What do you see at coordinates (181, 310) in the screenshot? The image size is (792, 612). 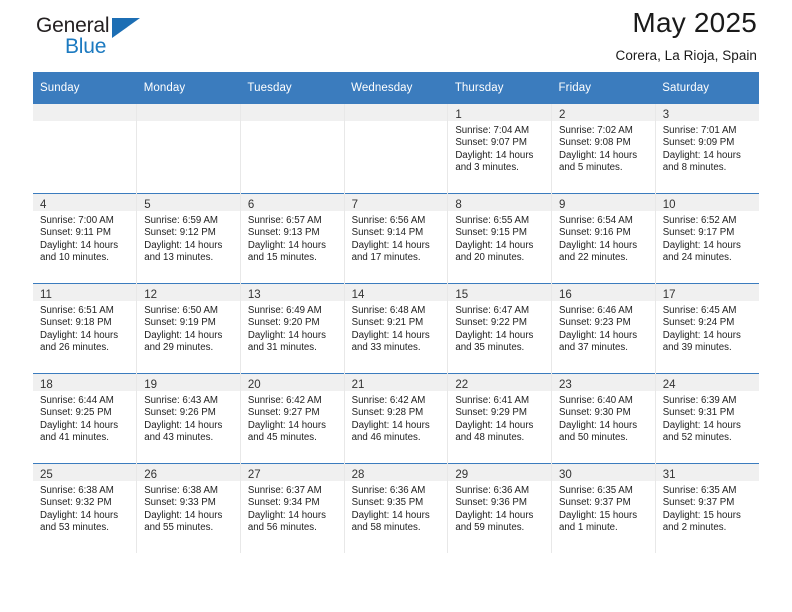 I see `sunrise-time: Sunrise: 6:50 AM` at bounding box center [181, 310].